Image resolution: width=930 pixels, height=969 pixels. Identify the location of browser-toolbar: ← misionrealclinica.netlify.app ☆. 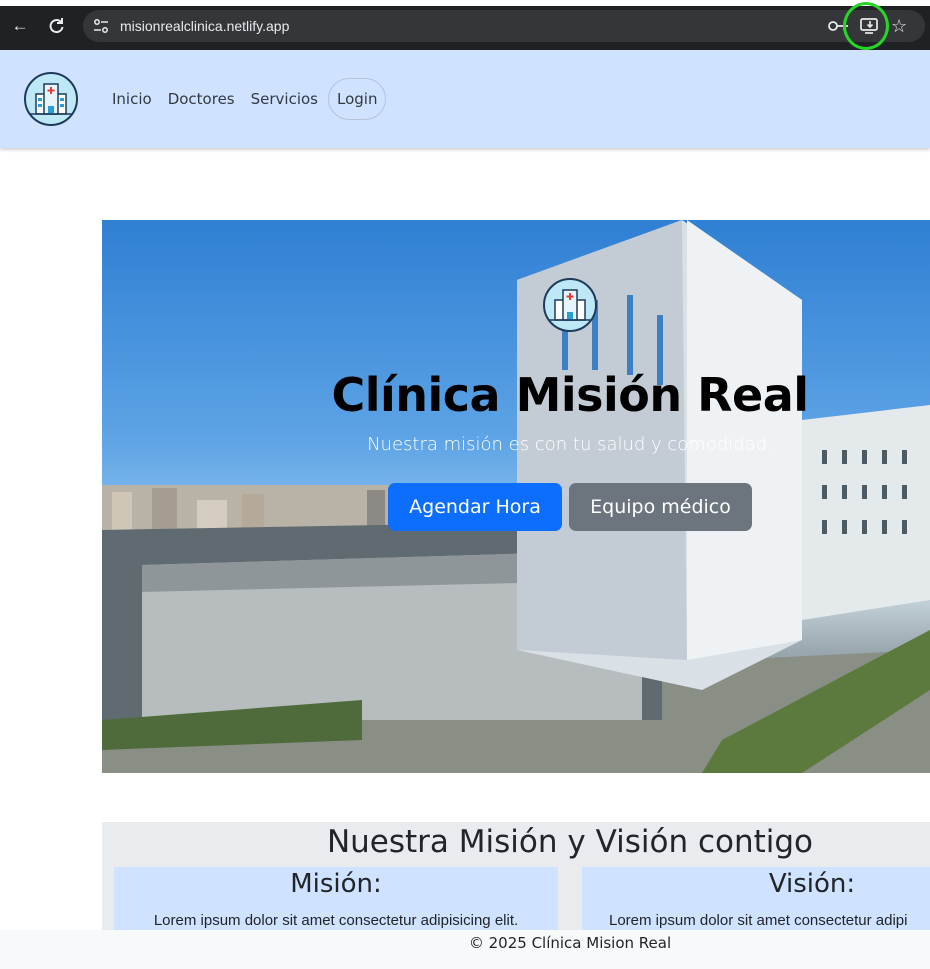
(465, 25).